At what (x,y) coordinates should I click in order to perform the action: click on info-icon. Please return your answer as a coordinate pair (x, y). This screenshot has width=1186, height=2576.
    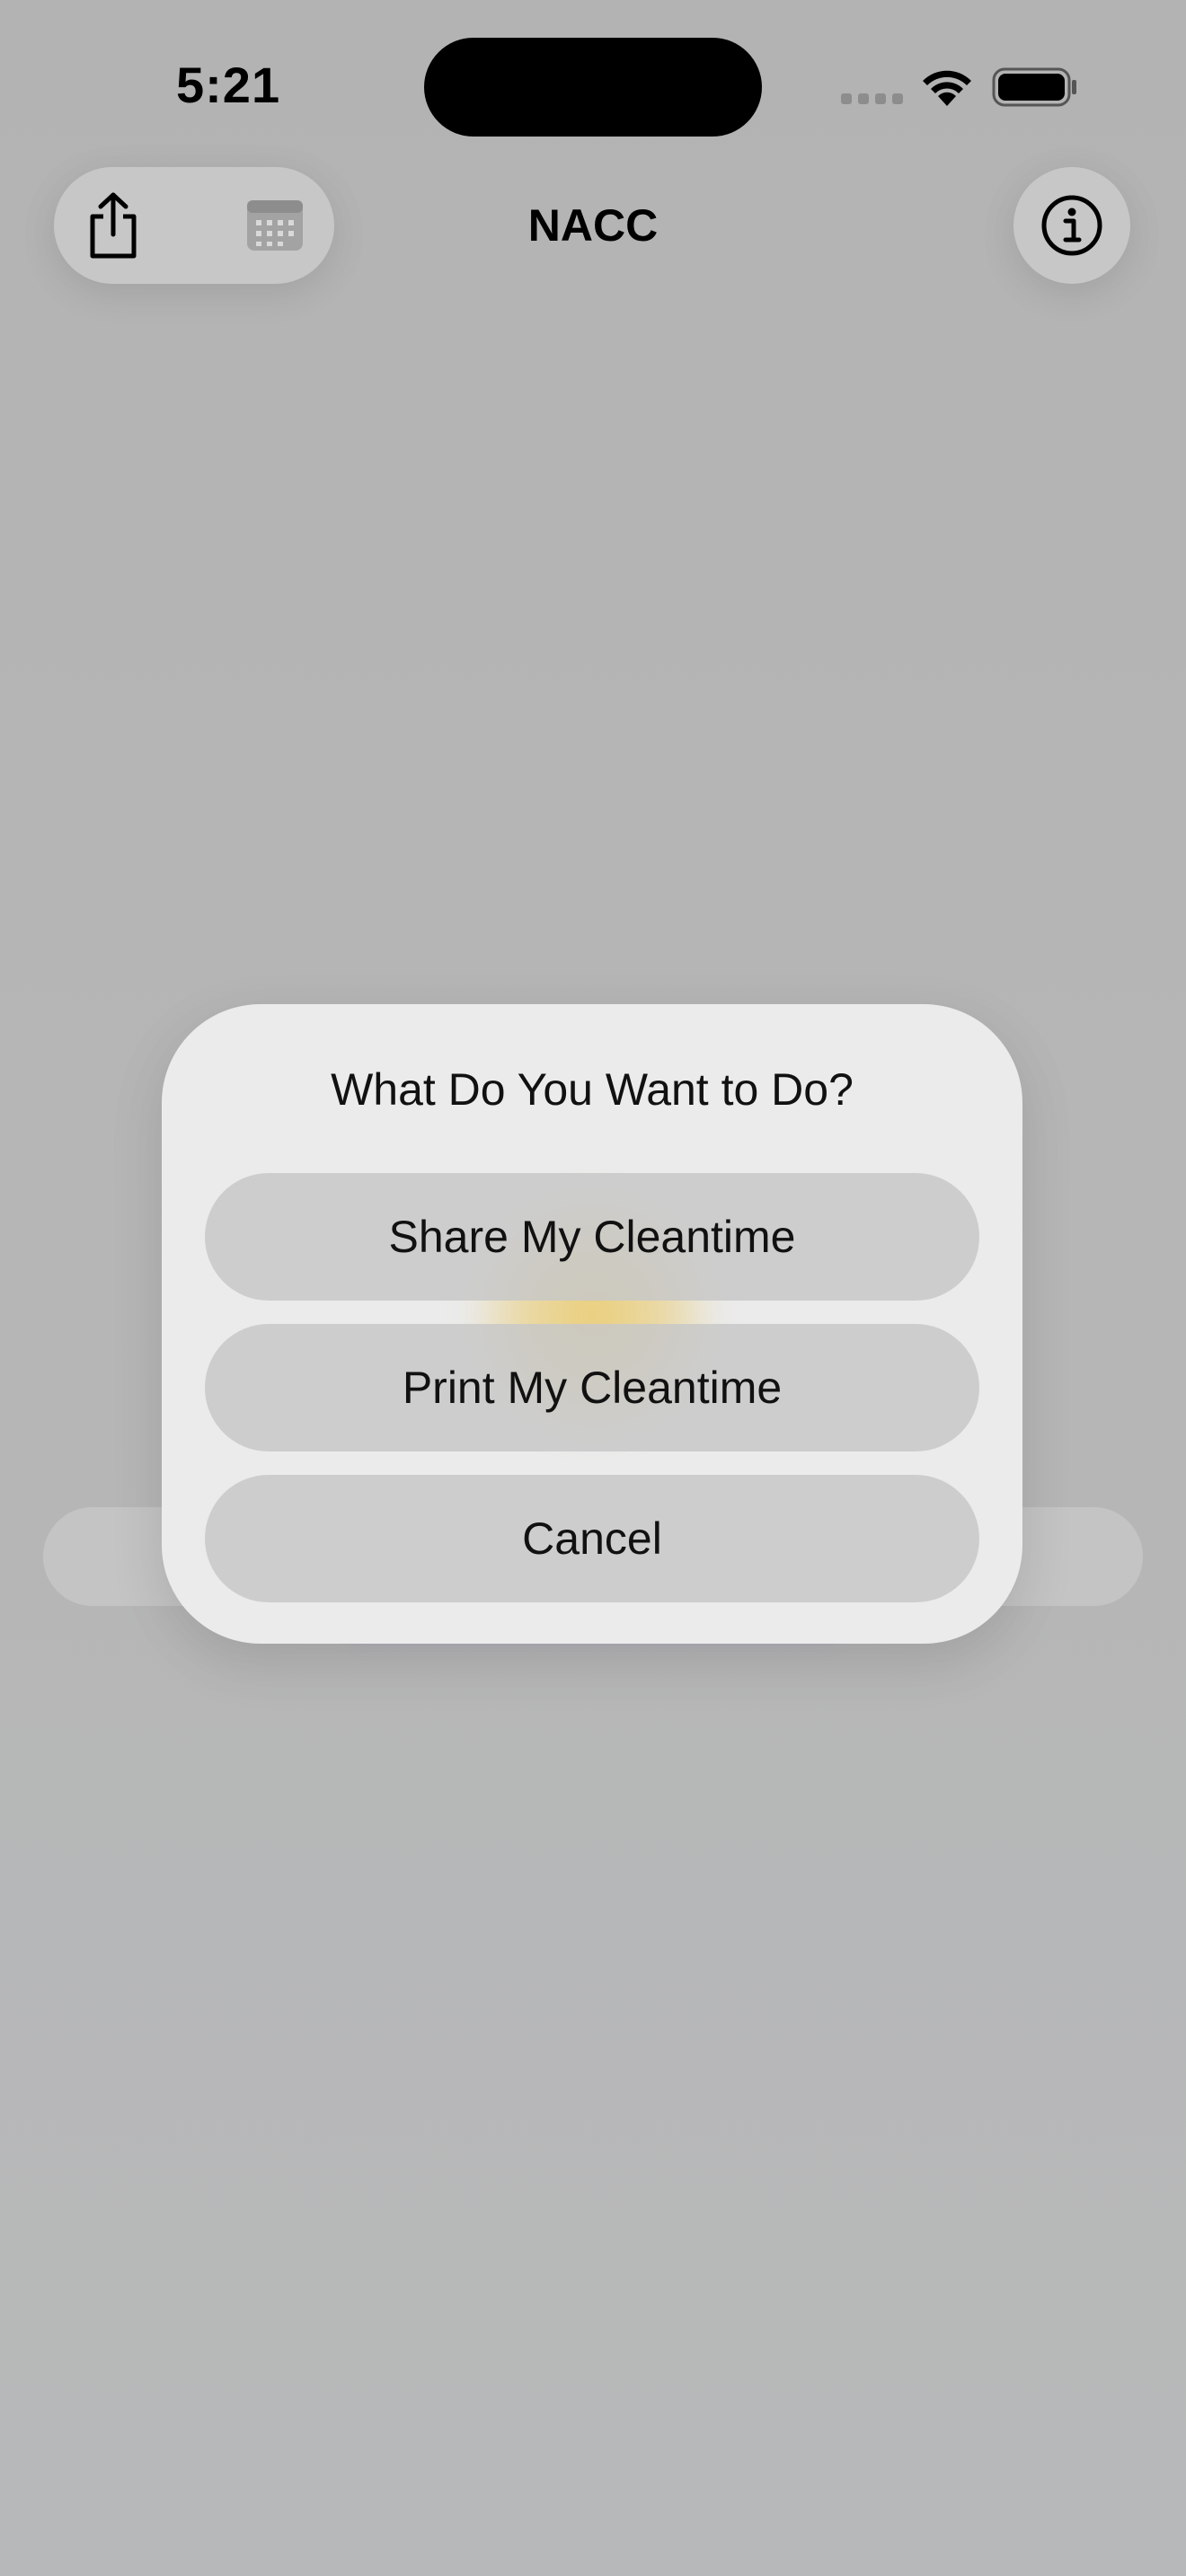
    Looking at the image, I should click on (1071, 225).